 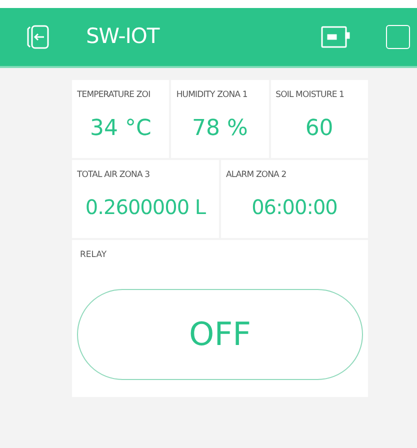 What do you see at coordinates (220, 334) in the screenshot?
I see `relay-toggle-button: OFF` at bounding box center [220, 334].